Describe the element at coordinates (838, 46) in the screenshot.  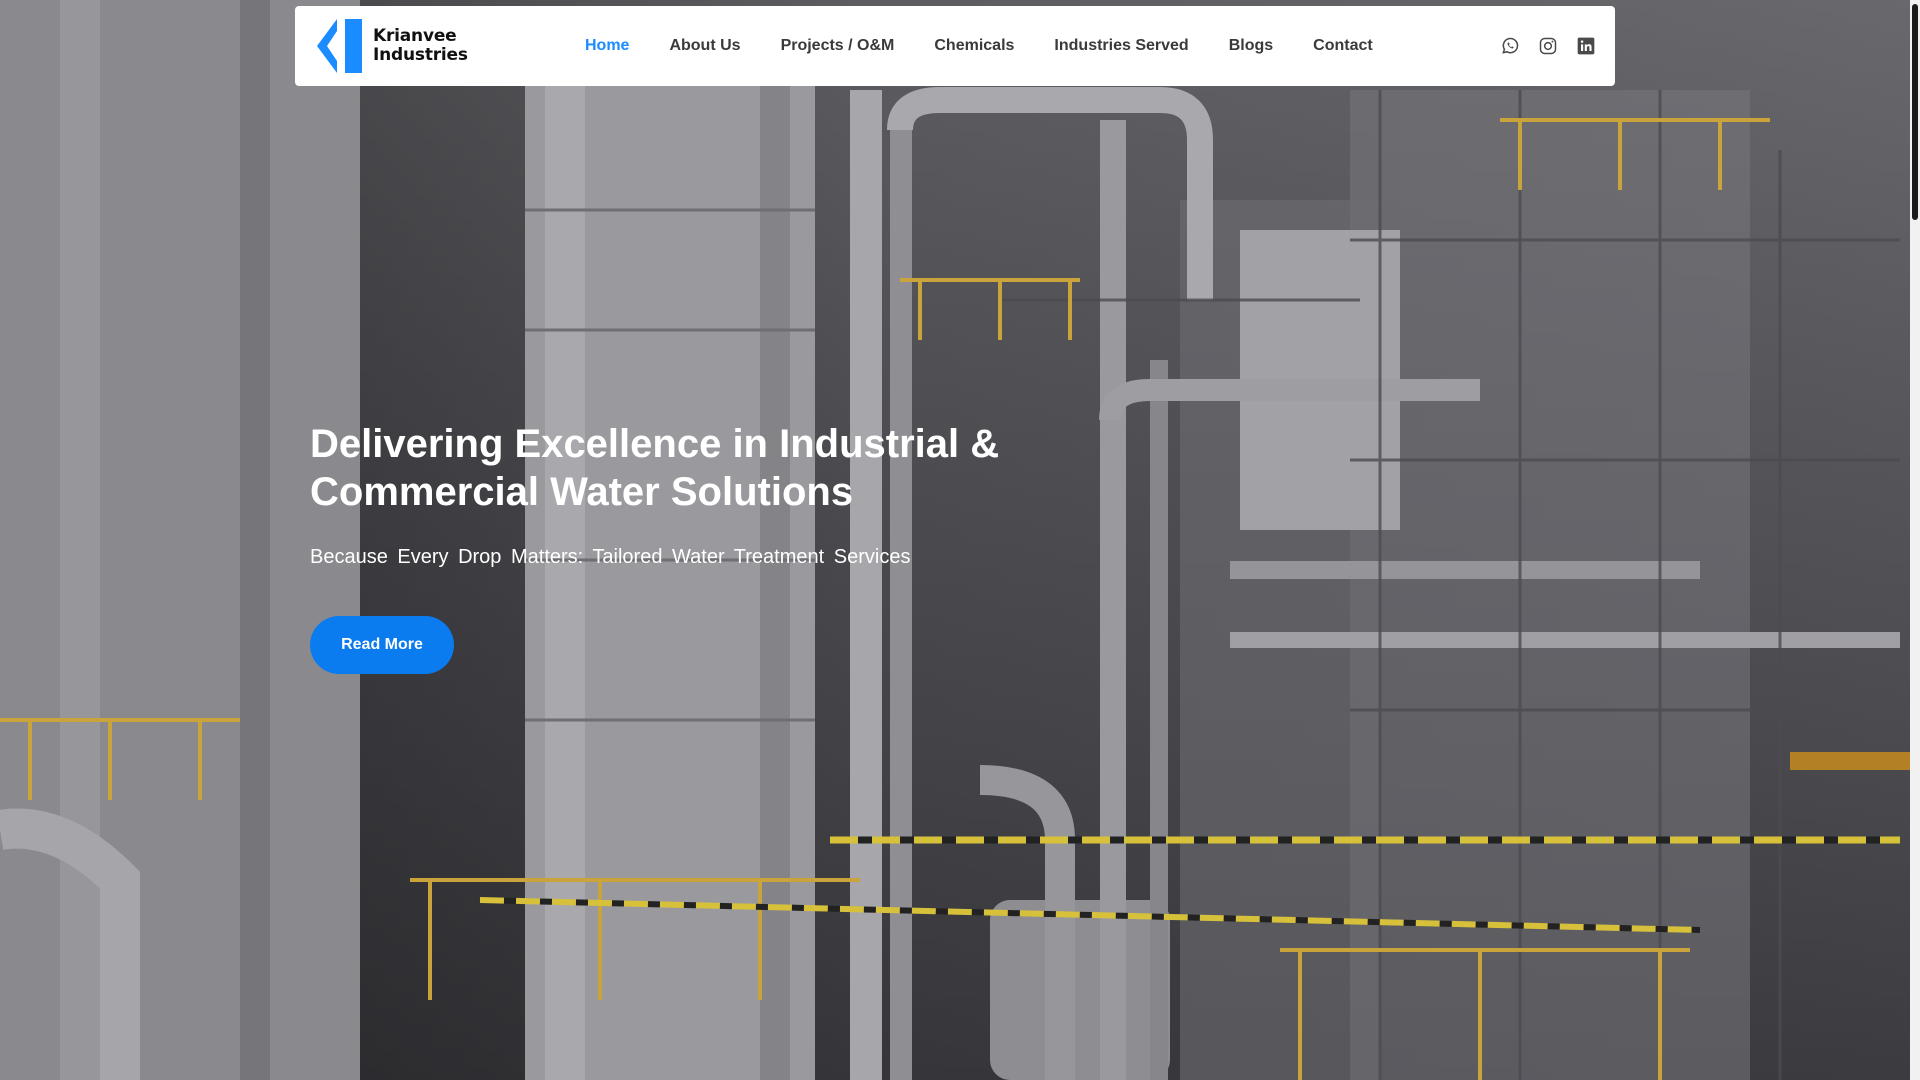
I see `nav-item-projects-om: Projects / O&M` at that location.